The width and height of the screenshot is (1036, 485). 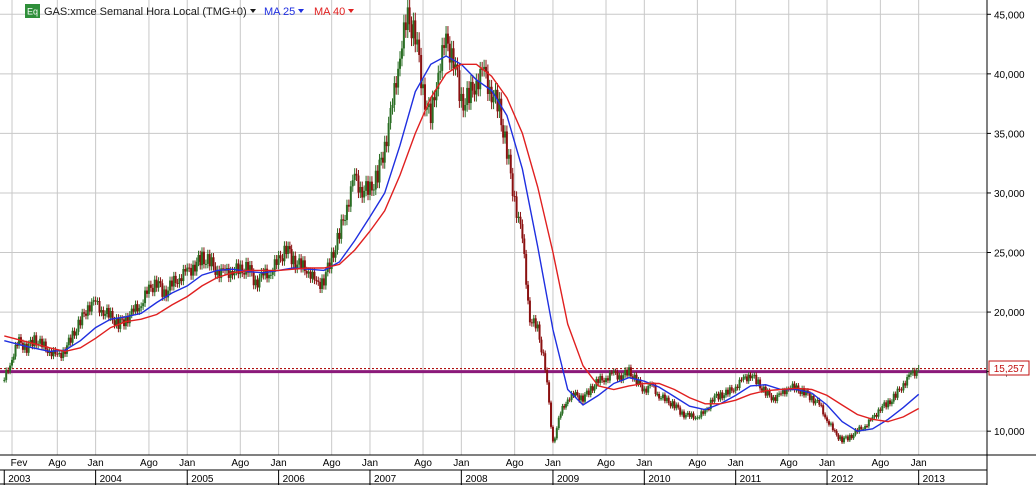 I want to click on equity-badge-label: Eq, so click(x=32, y=12).